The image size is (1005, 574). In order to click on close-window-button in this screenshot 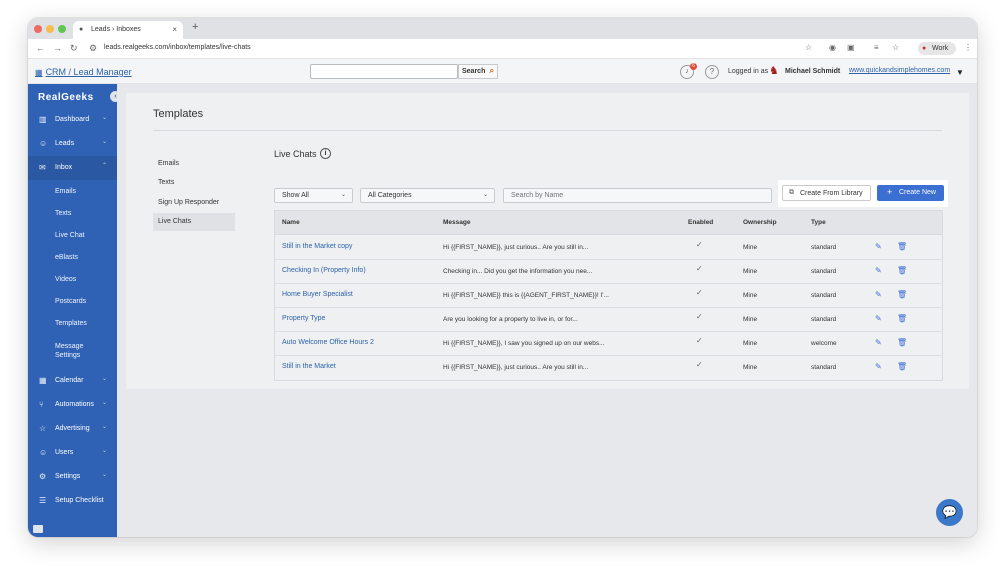, I will do `click(38, 29)`.